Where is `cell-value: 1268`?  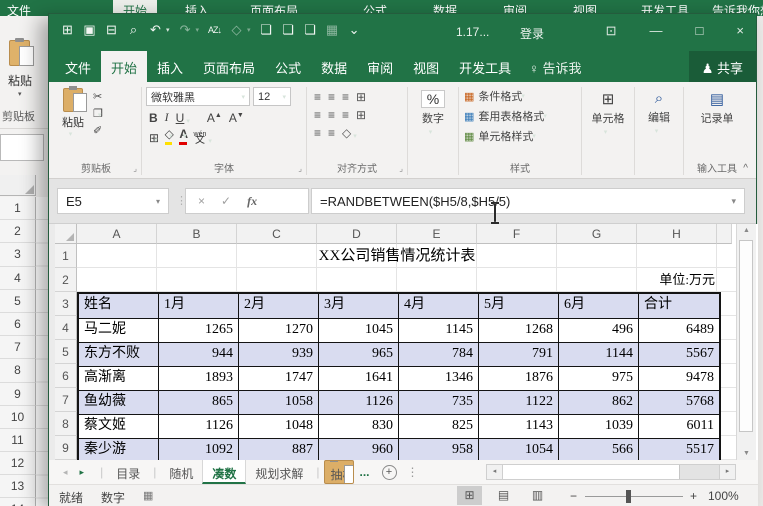 cell-value: 1268 is located at coordinates (519, 330).